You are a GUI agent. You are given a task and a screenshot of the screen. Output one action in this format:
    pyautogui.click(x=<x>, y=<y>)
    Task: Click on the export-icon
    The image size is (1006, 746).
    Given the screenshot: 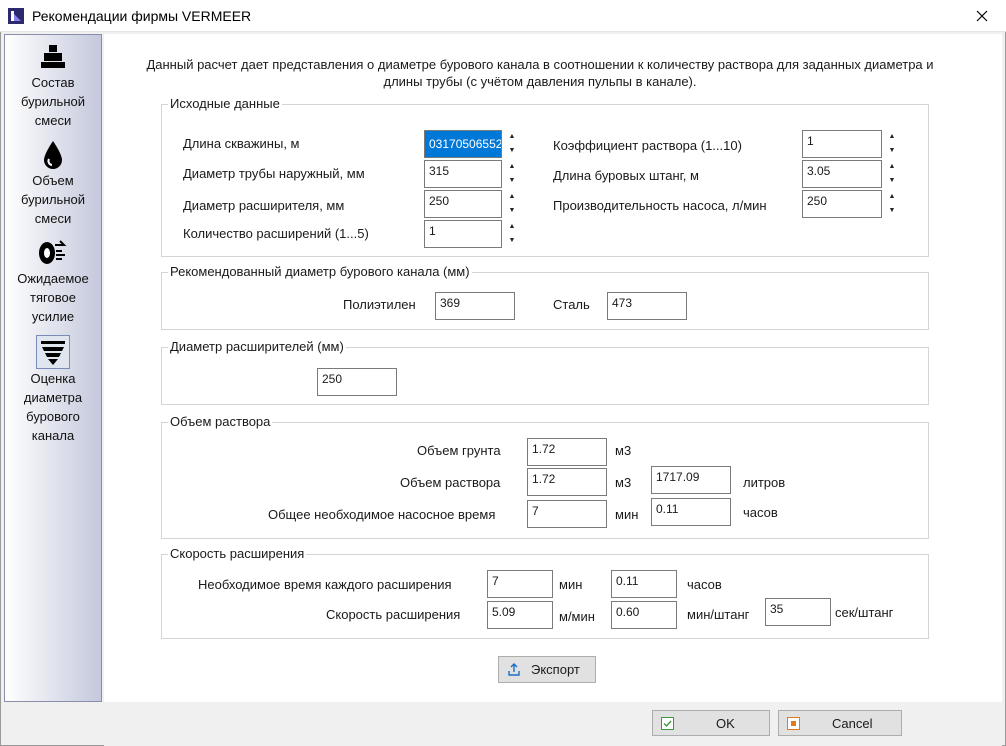 What is the action you would take?
    pyautogui.click(x=514, y=669)
    